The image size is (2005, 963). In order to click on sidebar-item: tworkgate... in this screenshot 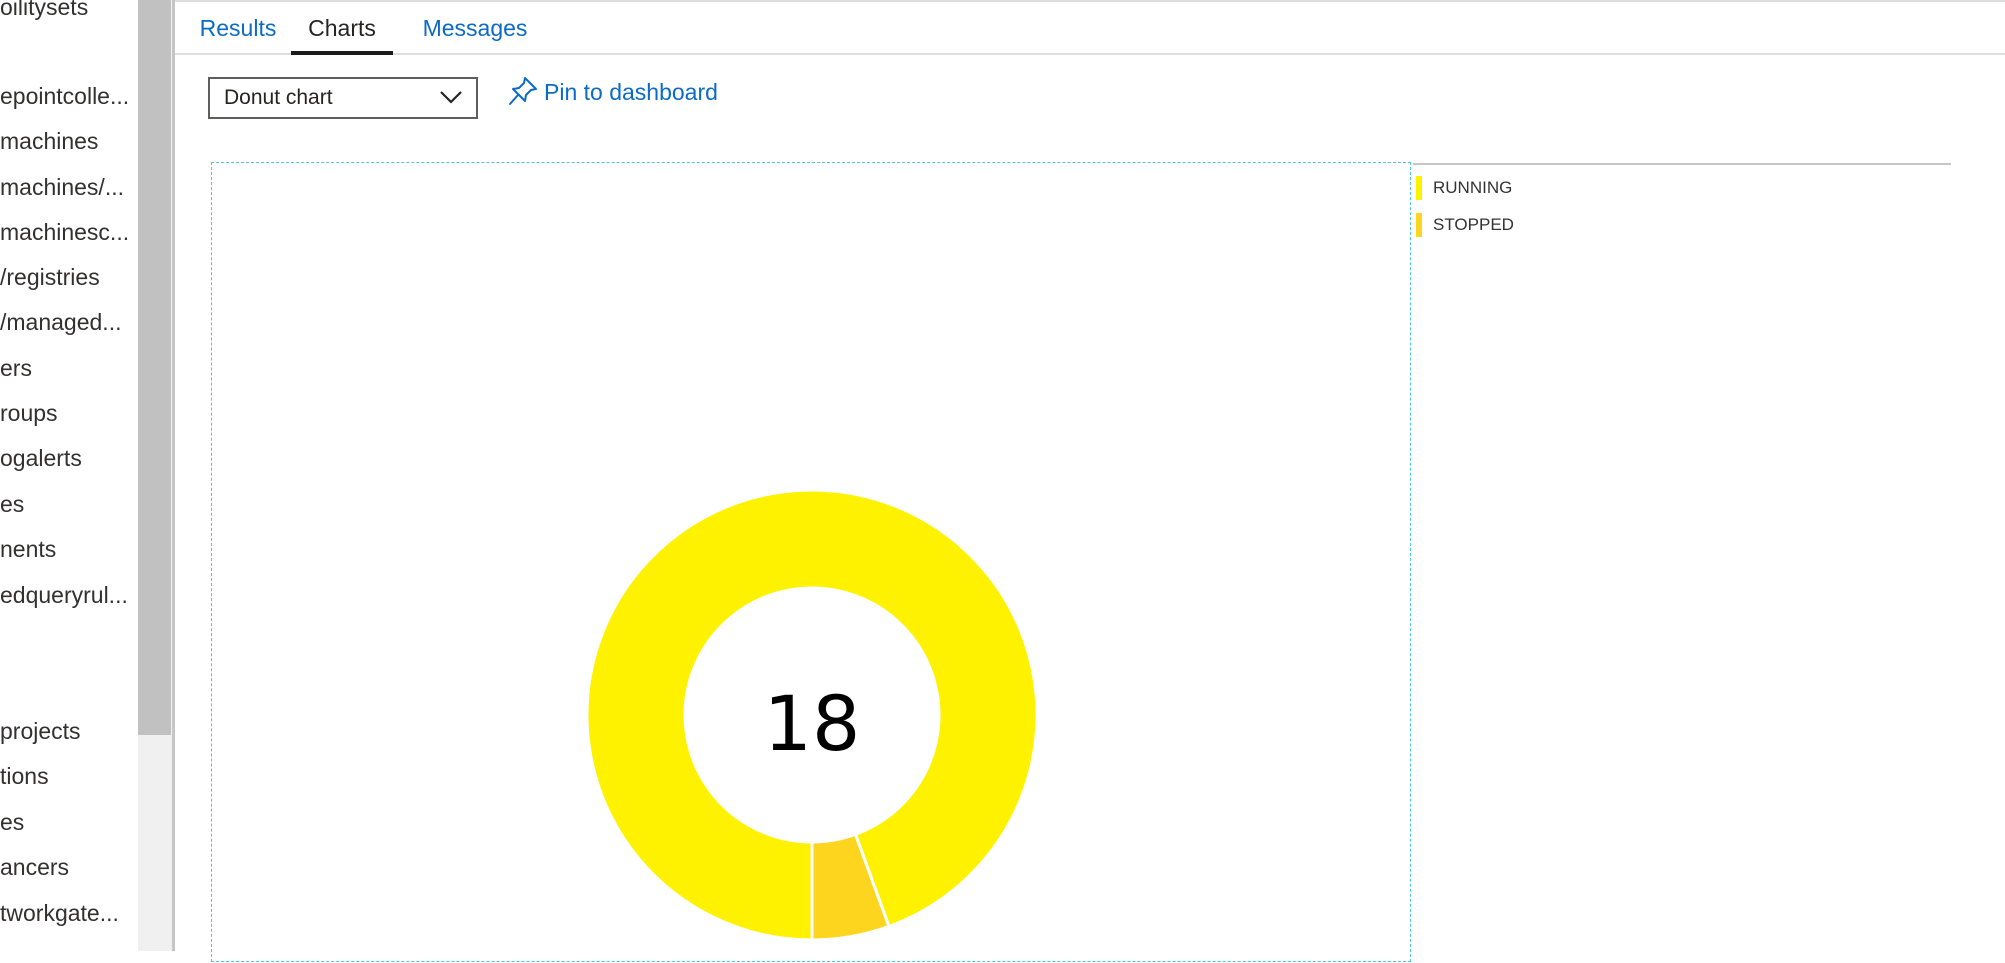, I will do `click(69, 913)`.